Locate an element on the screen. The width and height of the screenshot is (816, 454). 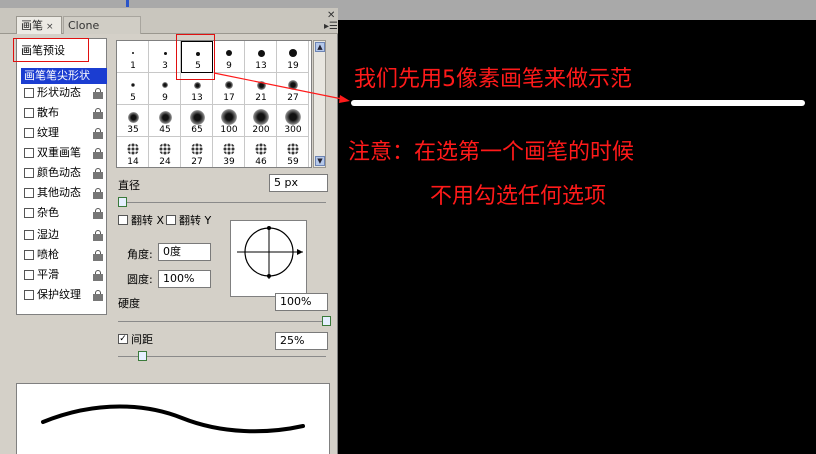
annotation-line-2: 注意：在选第一个画笔的时候 is located at coordinates (491, 152).